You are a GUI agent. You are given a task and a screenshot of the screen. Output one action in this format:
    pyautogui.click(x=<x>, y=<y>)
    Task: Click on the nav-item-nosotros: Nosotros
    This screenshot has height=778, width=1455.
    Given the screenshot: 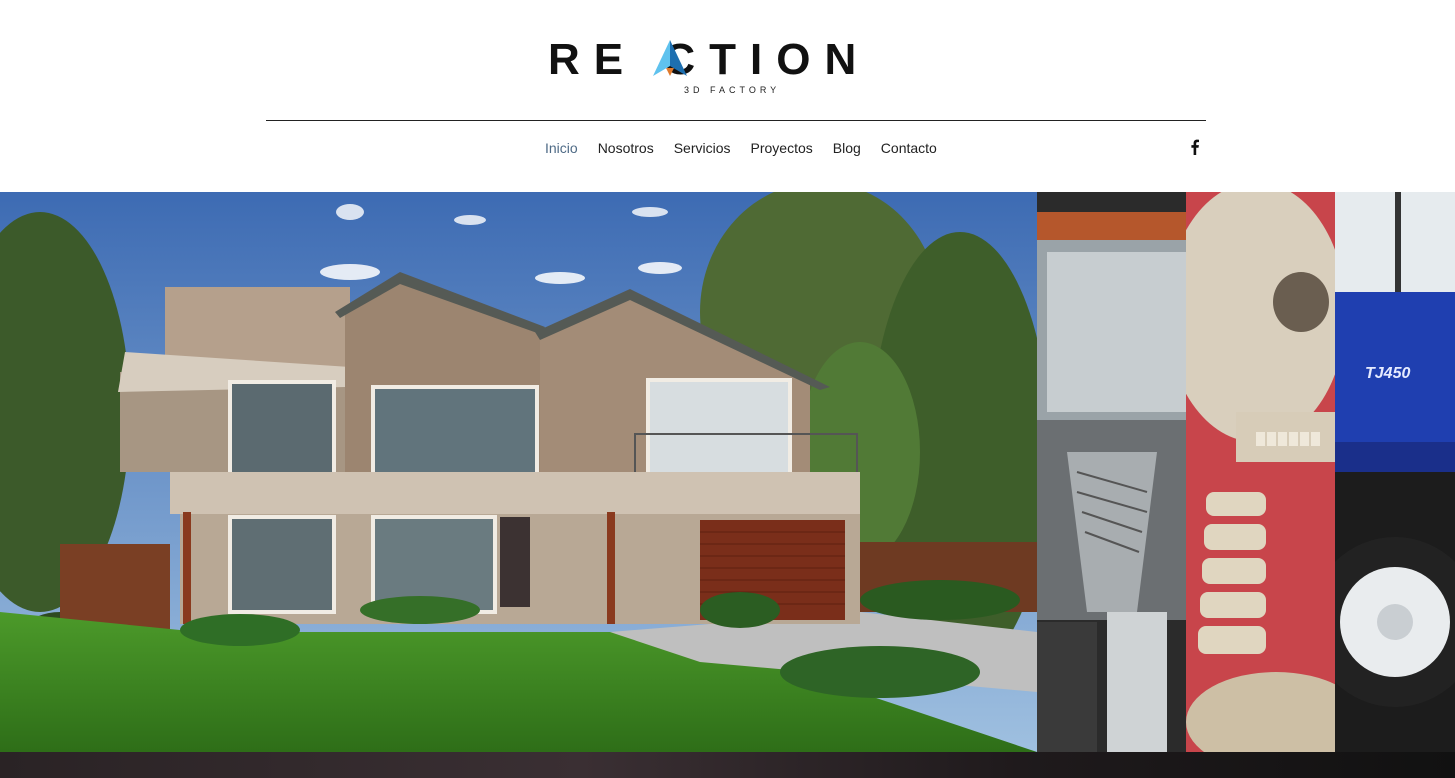 What is the action you would take?
    pyautogui.click(x=626, y=148)
    